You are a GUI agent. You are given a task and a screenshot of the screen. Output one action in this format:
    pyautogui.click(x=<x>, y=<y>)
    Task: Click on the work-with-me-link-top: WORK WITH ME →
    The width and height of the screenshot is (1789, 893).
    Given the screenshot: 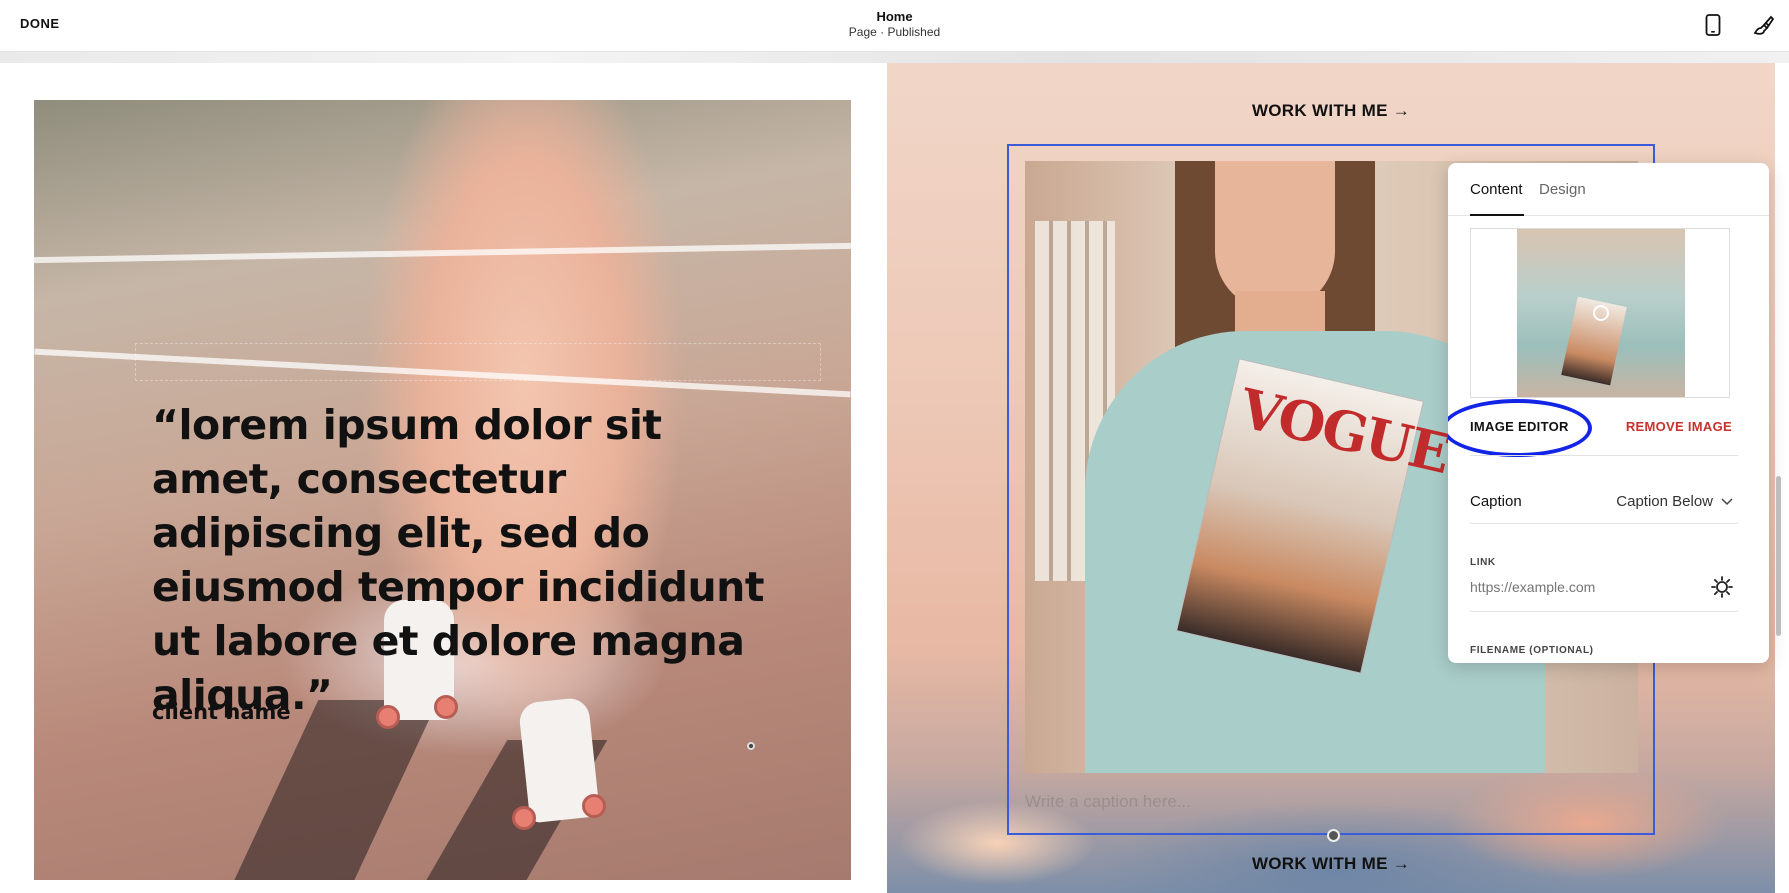 What is the action you would take?
    pyautogui.click(x=1331, y=111)
    